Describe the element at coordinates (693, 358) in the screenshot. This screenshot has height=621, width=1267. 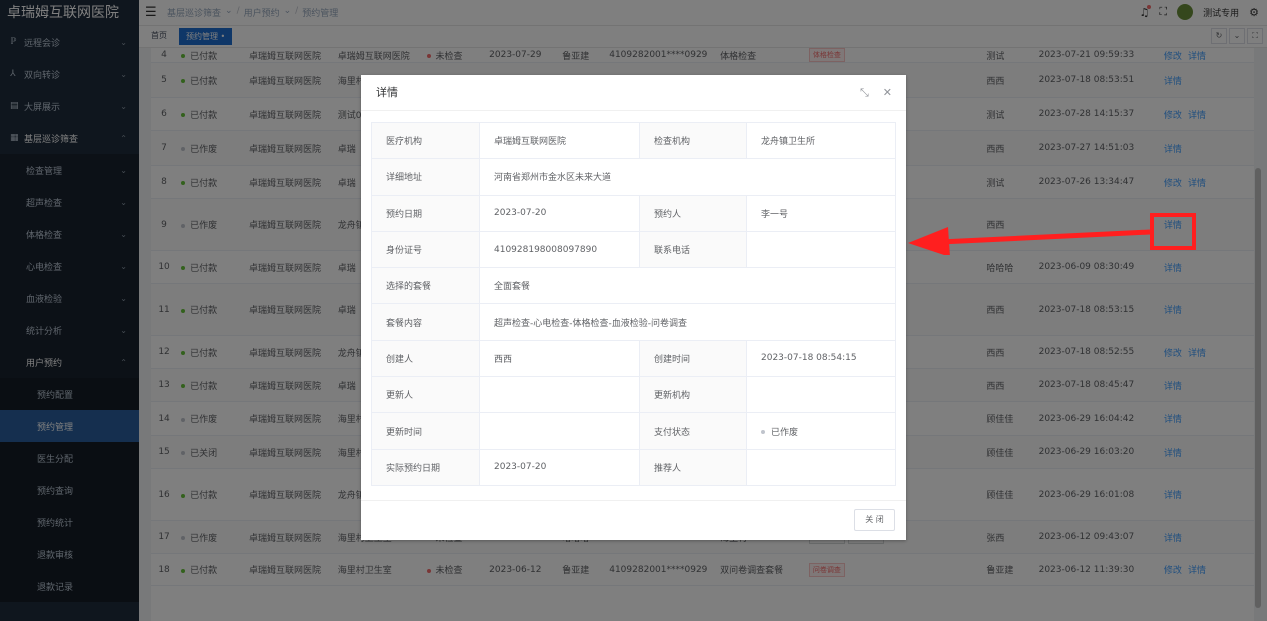
I see `field-label: 创建时间` at that location.